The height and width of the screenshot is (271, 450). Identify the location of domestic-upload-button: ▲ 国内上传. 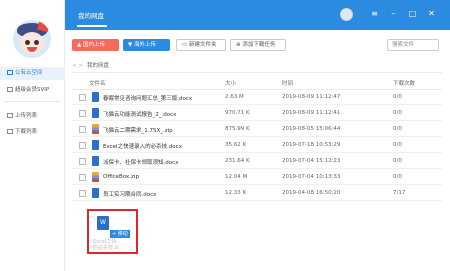
(95, 45).